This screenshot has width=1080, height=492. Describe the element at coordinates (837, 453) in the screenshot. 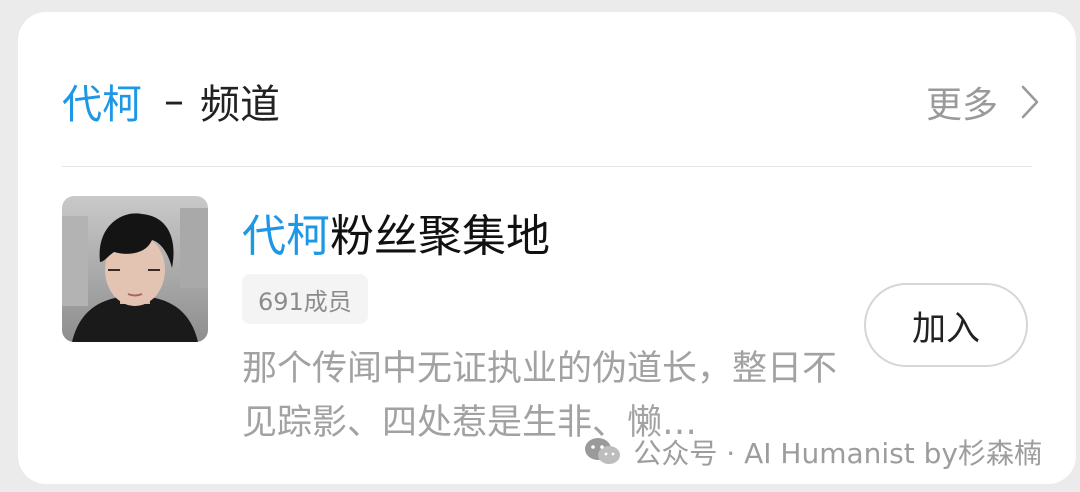

I see `watermark-text: 公众号 · AI Humanist by杉森楠` at that location.